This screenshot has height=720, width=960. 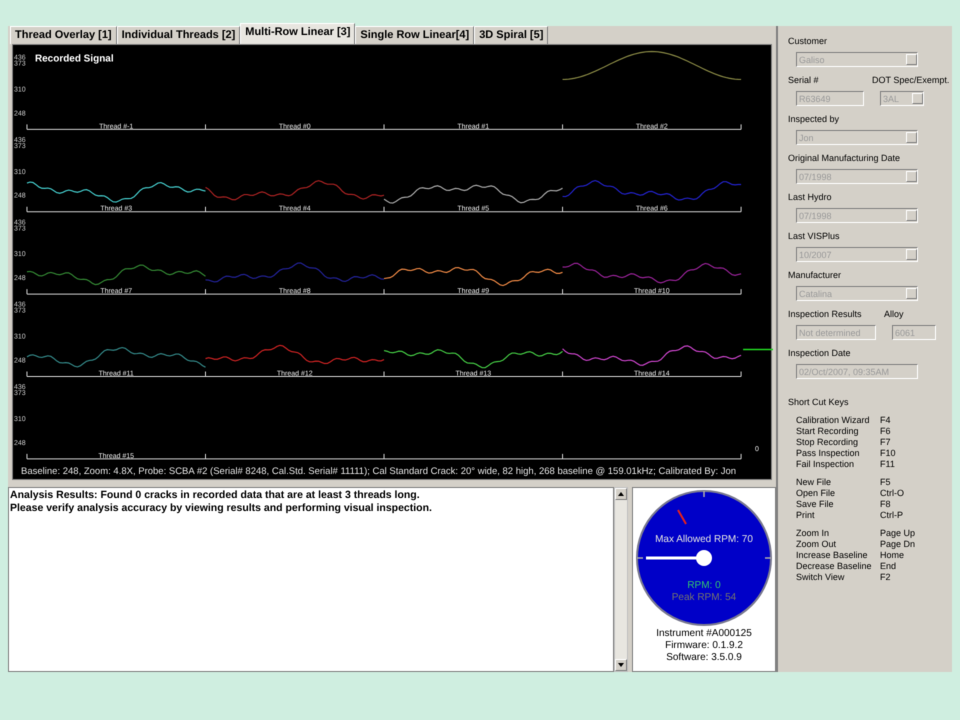 I want to click on shortcut-key: F7, so click(x=885, y=442).